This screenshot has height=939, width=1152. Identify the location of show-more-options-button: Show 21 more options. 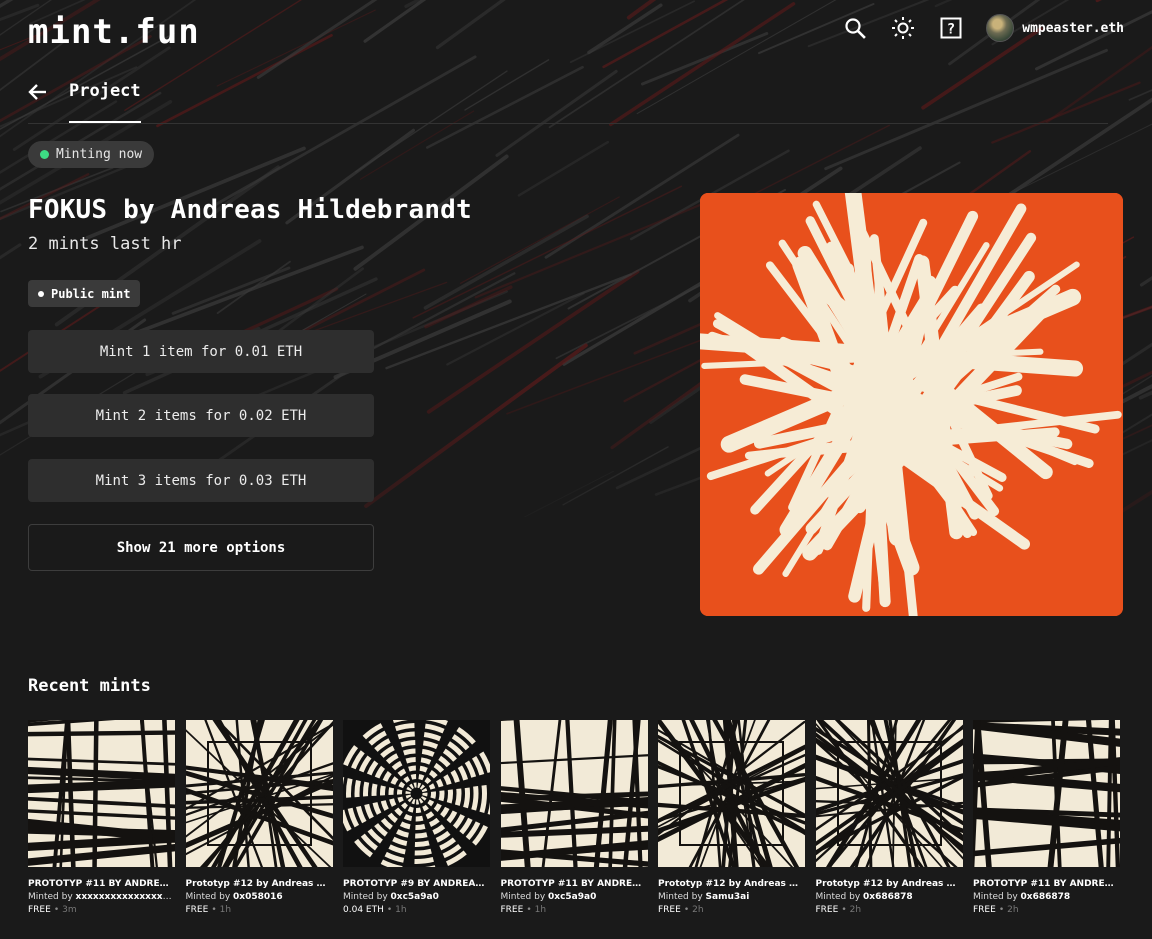
(201, 547).